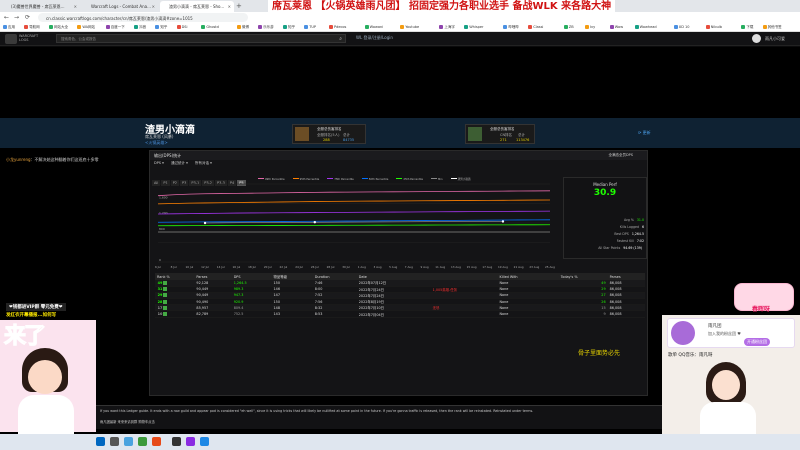 The height and width of the screenshot is (450, 800). I want to click on character-guild: <火锅英雄>, so click(156, 143).